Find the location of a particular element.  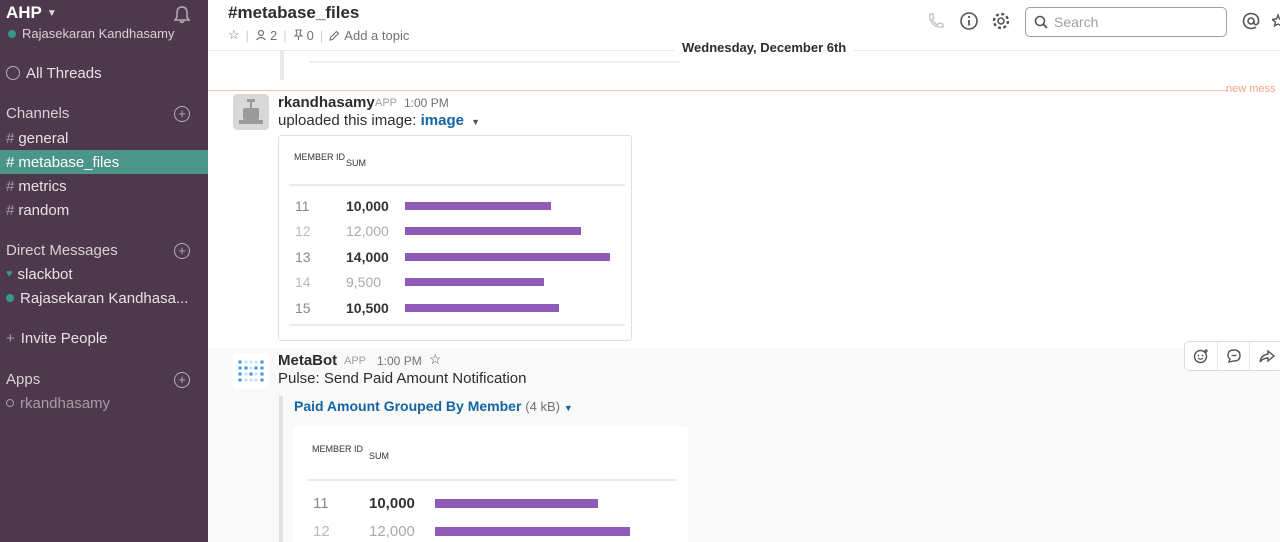

add-reaction-button is located at coordinates (1201, 356).